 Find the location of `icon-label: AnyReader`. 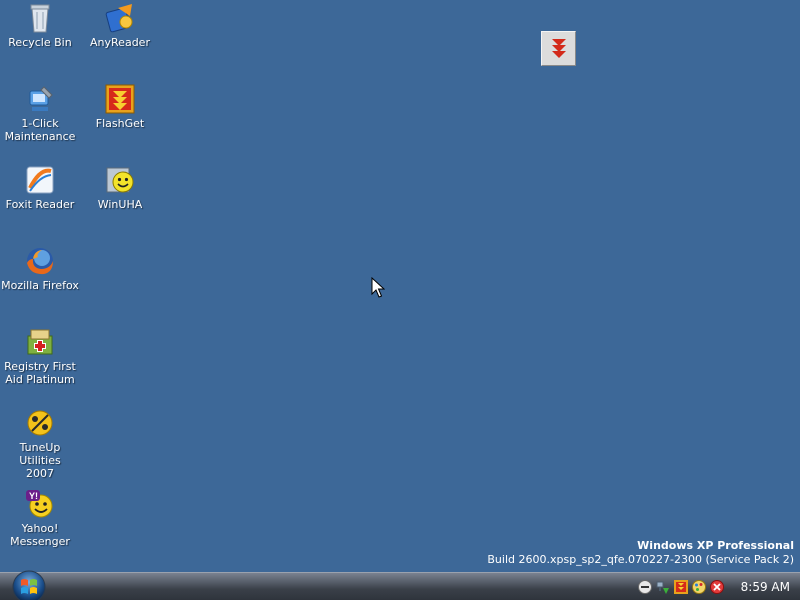

icon-label: AnyReader is located at coordinates (120, 42).